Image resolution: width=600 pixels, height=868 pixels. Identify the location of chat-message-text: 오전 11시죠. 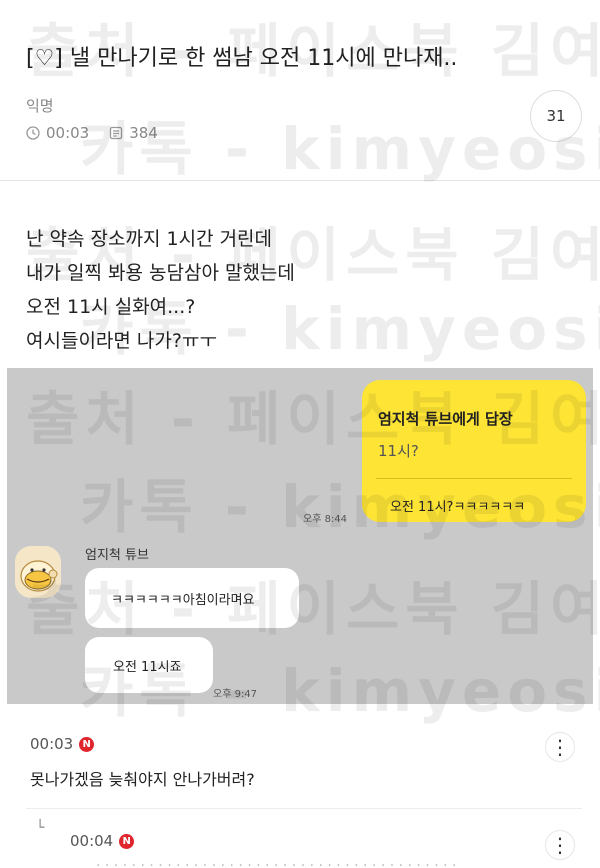
(147, 667).